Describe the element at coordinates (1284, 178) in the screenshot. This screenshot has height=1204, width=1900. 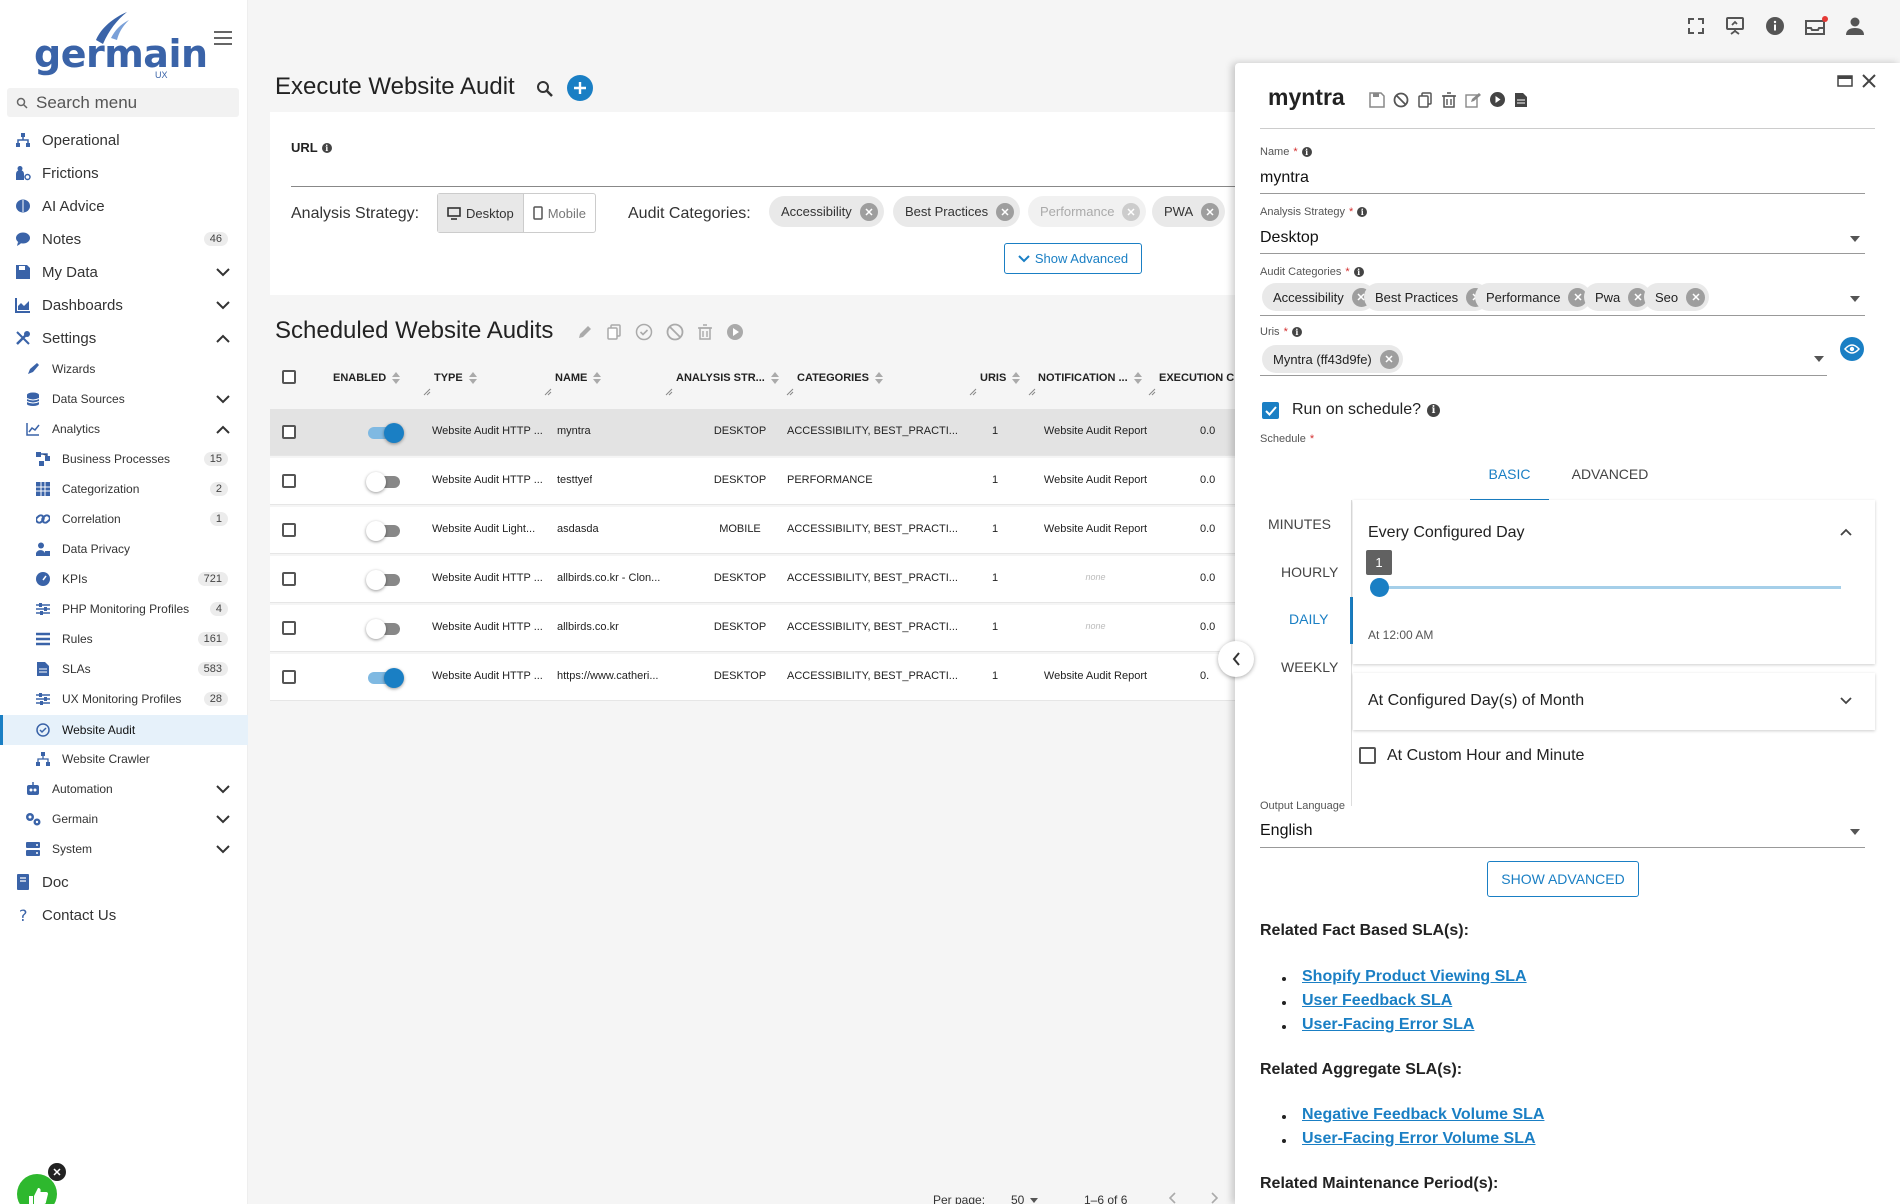
I see `name-input: myntra` at that location.